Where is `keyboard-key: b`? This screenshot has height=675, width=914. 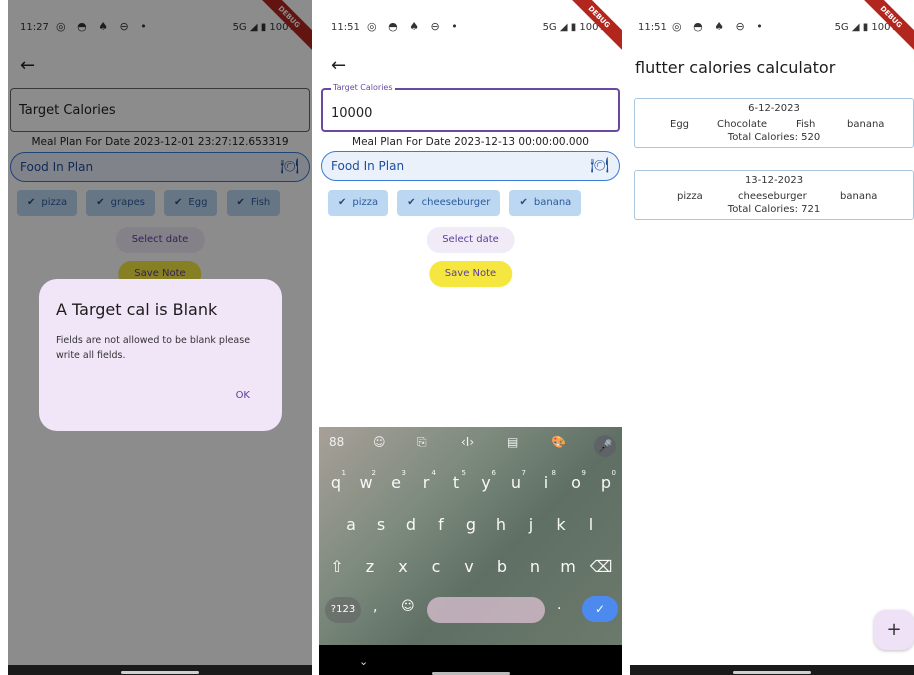 keyboard-key: b is located at coordinates (502, 566).